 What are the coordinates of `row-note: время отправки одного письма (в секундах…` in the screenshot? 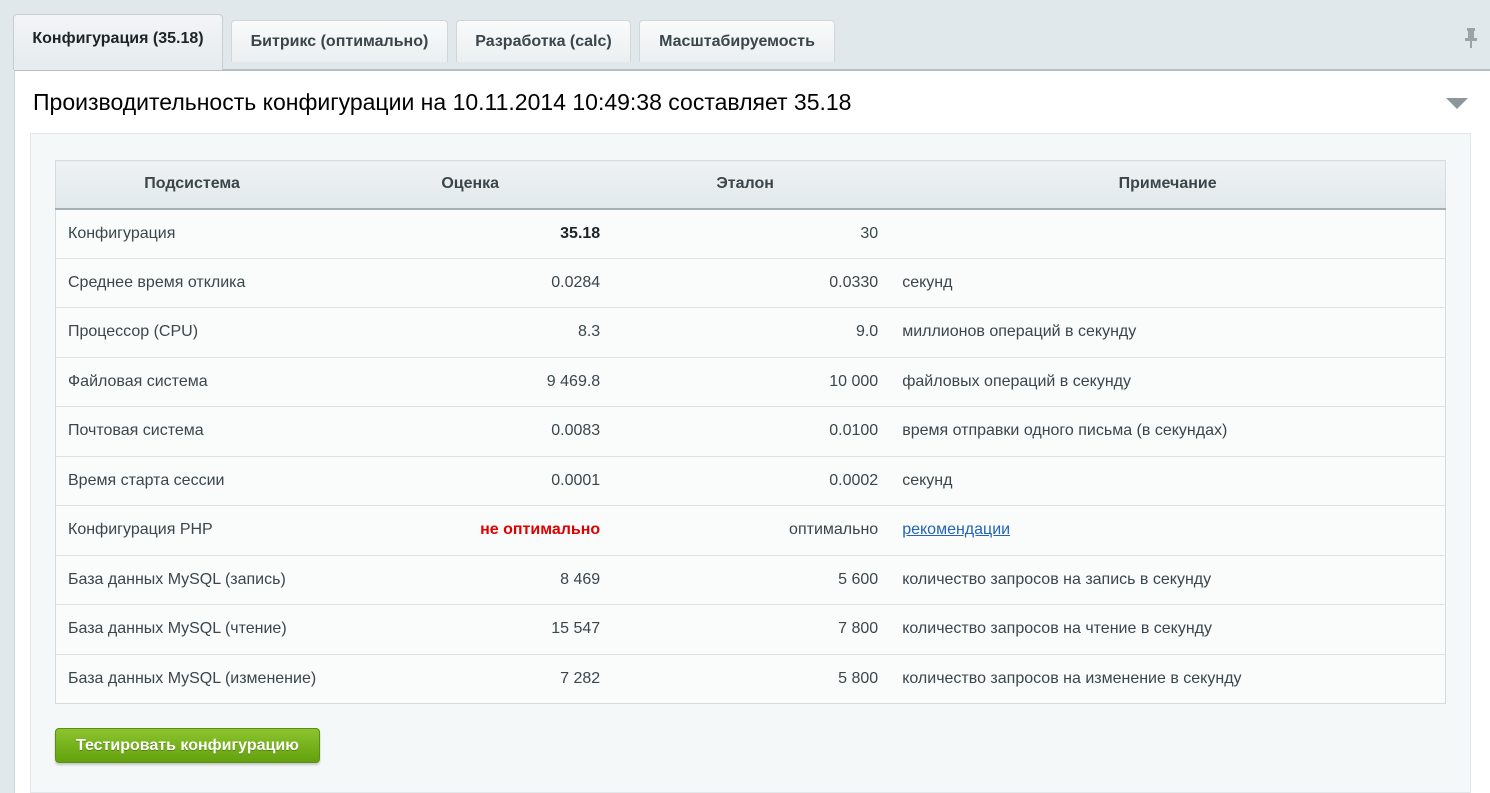 It's located at (1168, 431).